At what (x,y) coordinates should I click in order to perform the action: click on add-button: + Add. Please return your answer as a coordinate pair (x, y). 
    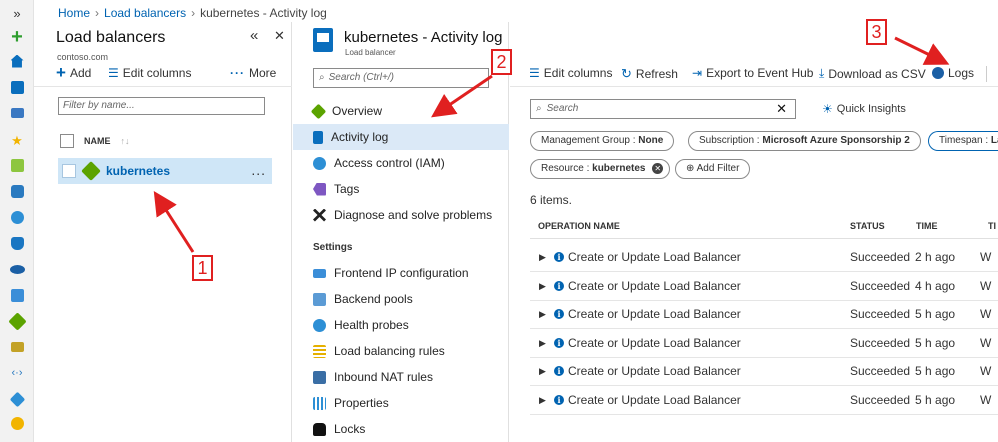
    Looking at the image, I should click on (73, 72).